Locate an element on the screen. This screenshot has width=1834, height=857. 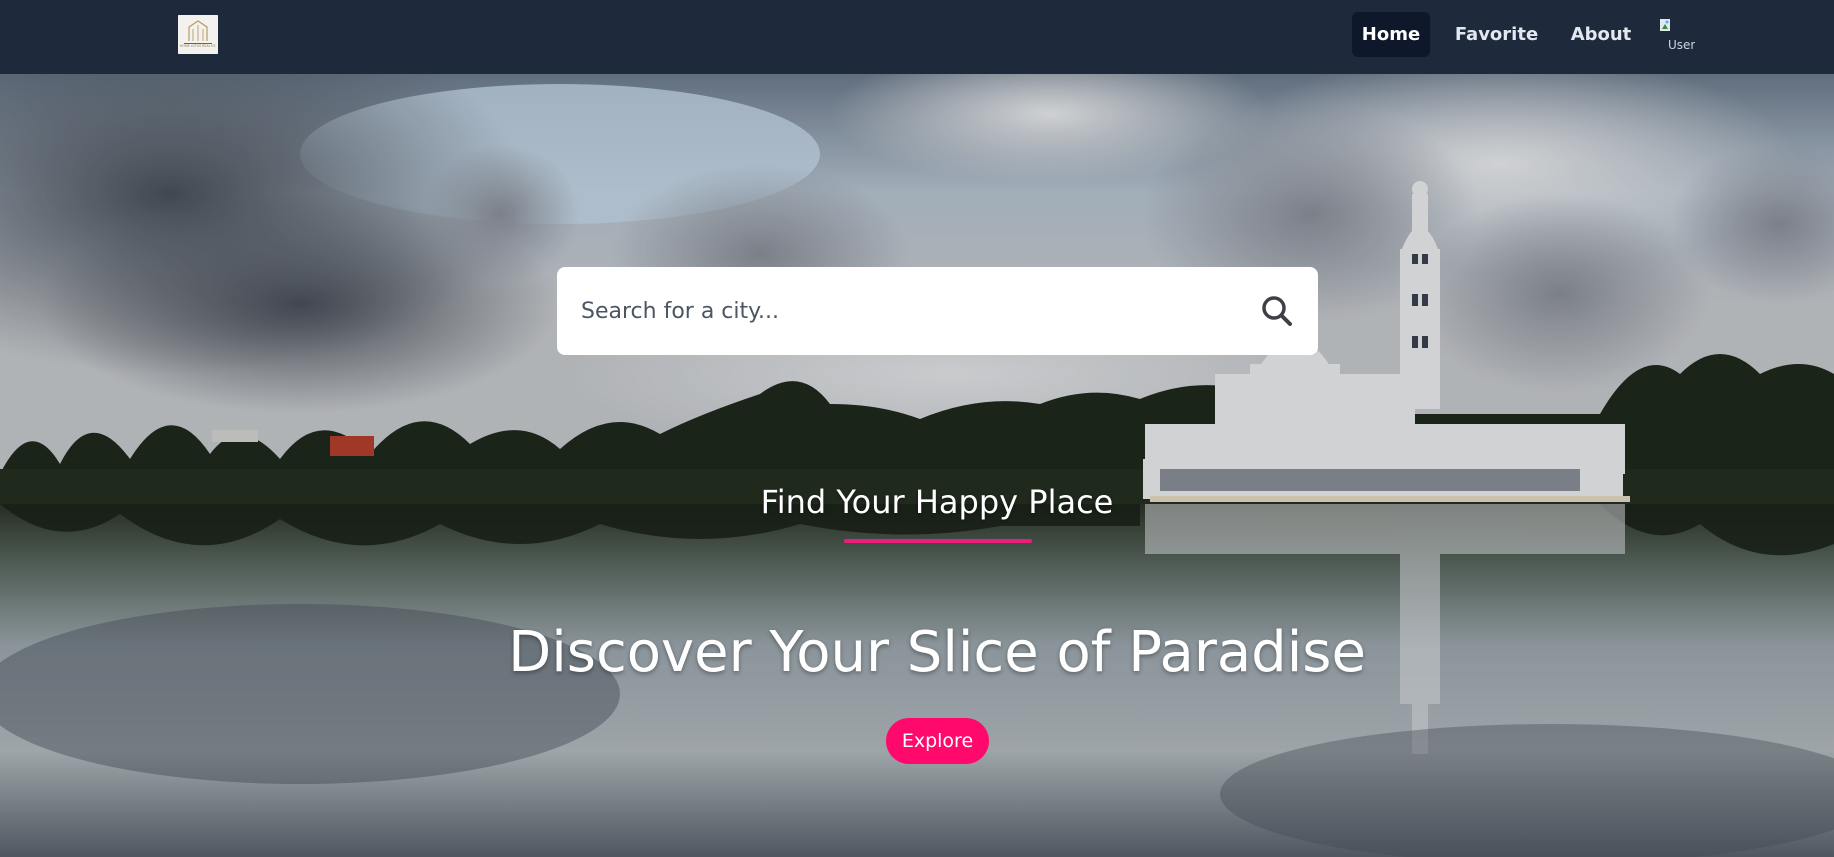
hero-tagline: Find Your Happy Place is located at coordinates (937, 502).